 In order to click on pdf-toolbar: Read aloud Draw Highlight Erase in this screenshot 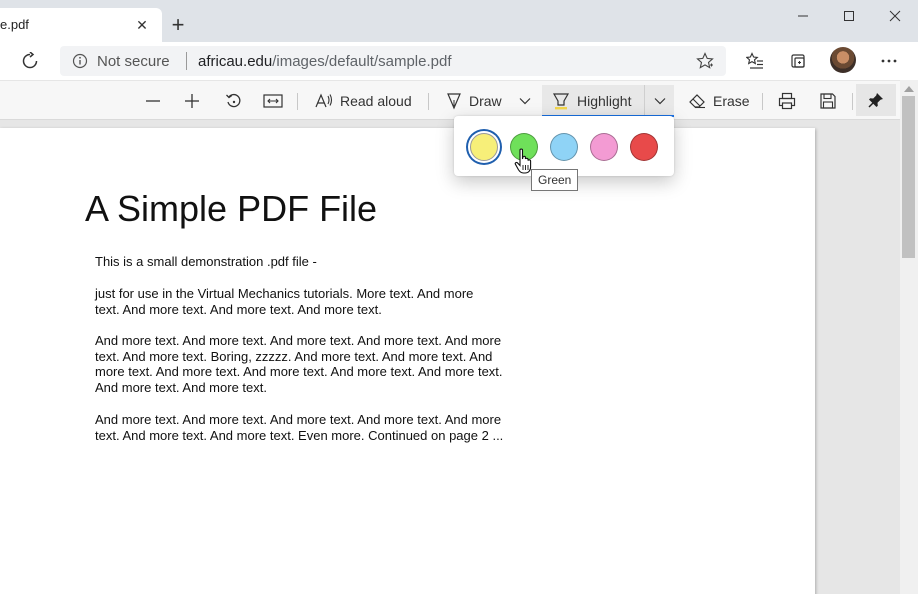, I will do `click(459, 100)`.